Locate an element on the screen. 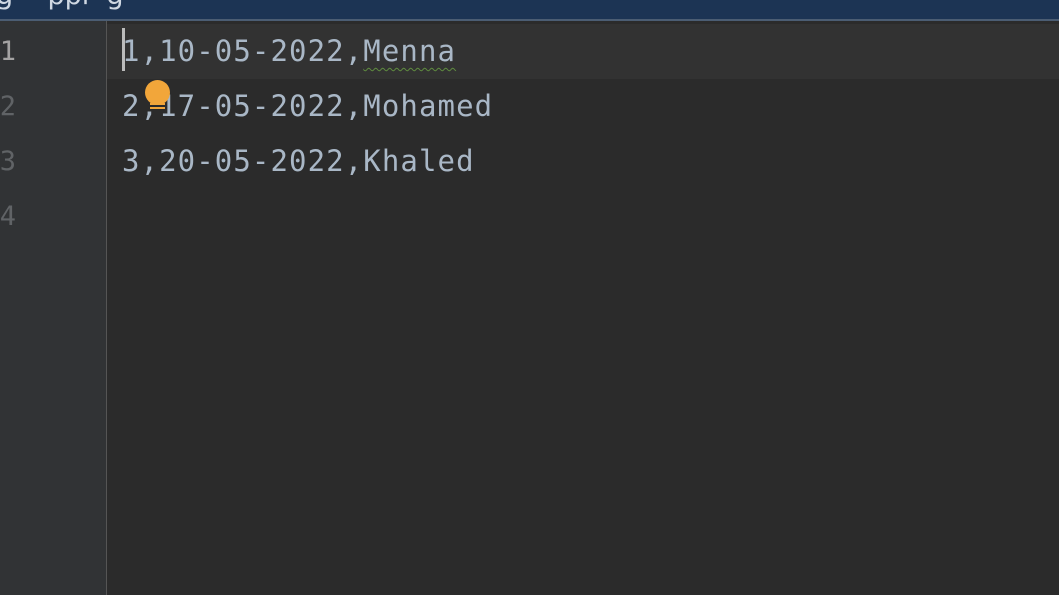 The image size is (1059, 595). lightbulb-icon-base is located at coordinates (157, 104).